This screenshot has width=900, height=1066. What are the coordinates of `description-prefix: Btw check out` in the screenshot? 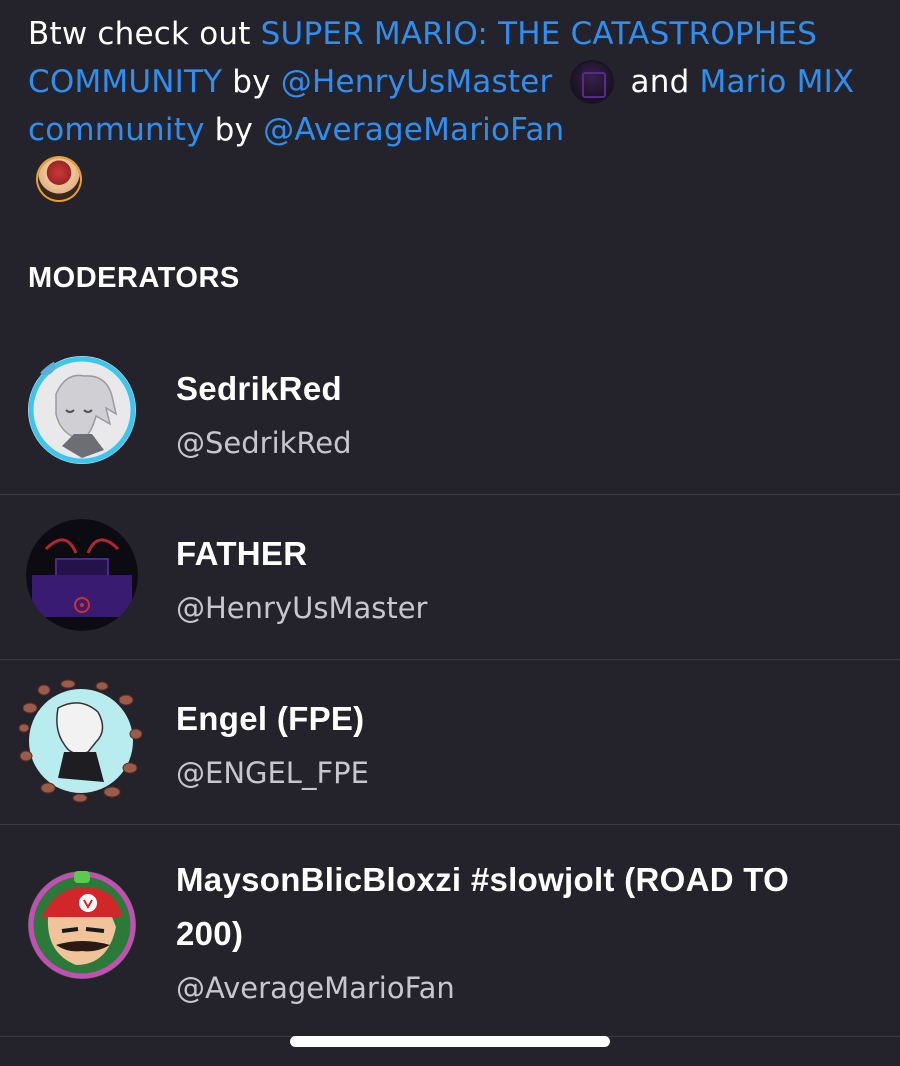 It's located at (144, 34).